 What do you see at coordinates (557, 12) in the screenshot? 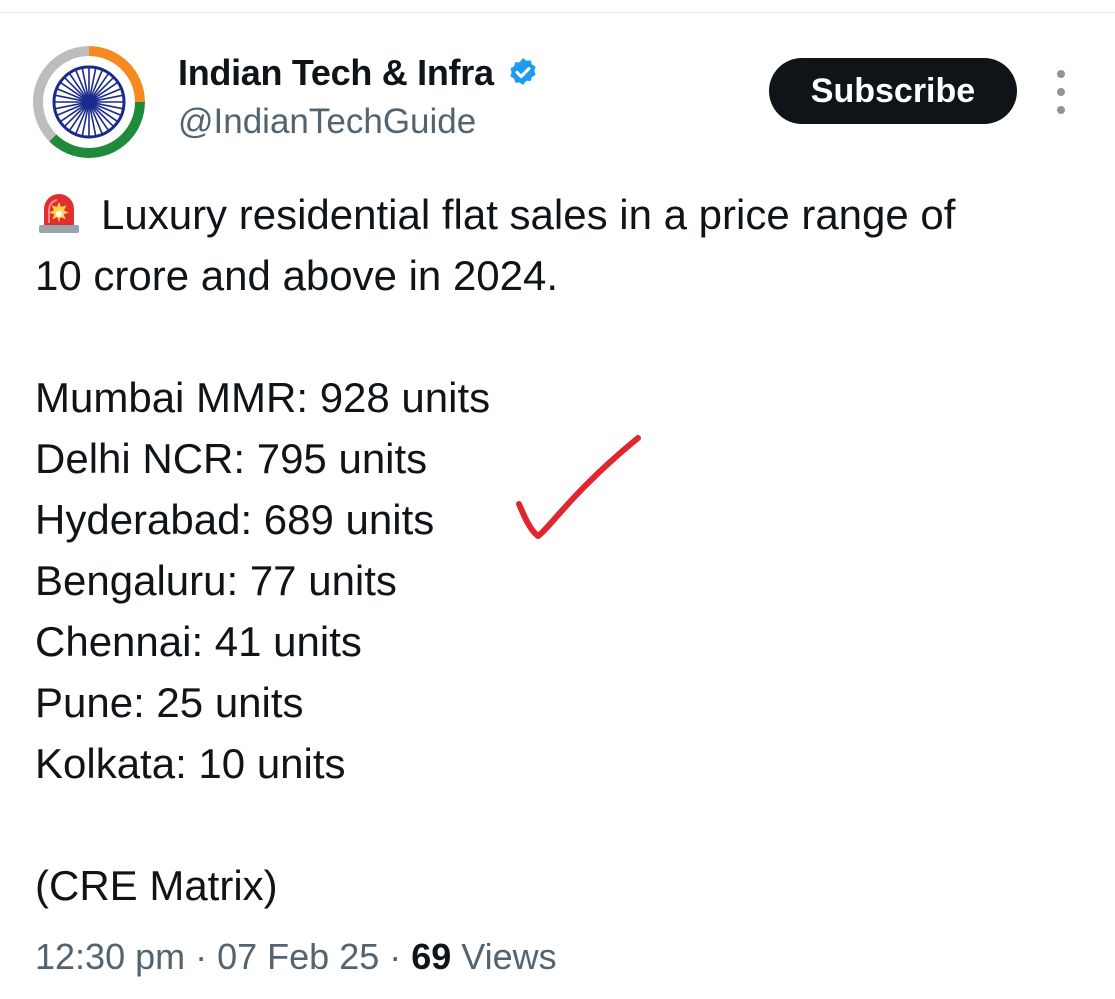
I see `top-divider` at bounding box center [557, 12].